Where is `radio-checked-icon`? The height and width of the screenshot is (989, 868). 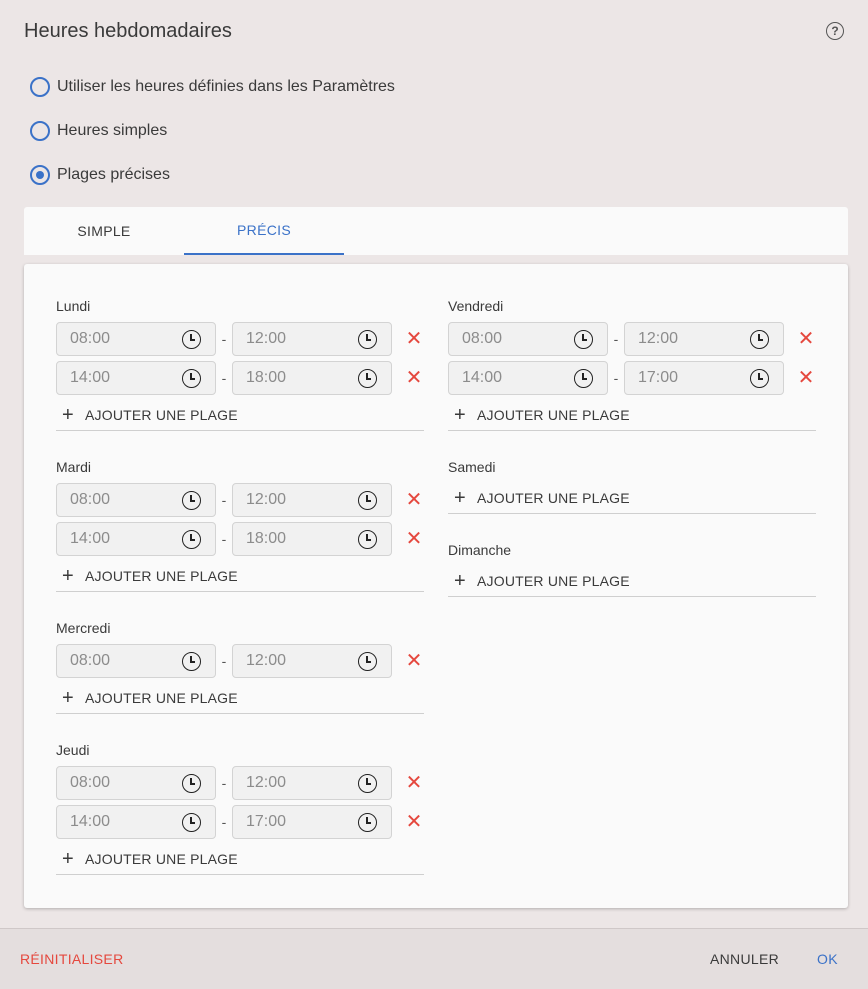
radio-checked-icon is located at coordinates (40, 175).